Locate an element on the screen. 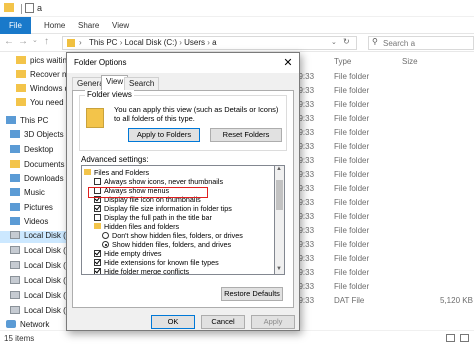 Image resolution: width=474 pixels, height=345 pixels. nav-item-videos: Videos is located at coordinates (29, 223).